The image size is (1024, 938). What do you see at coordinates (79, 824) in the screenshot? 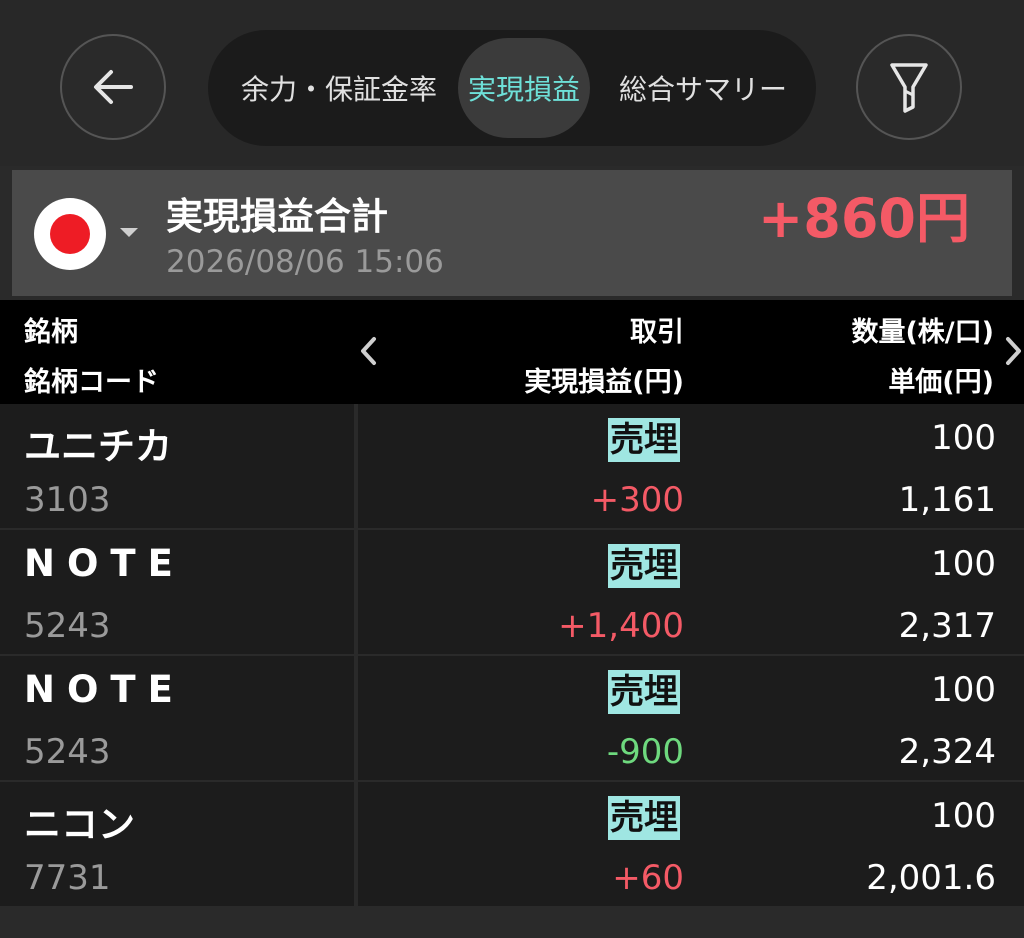
I see `stock-name: ニコン` at bounding box center [79, 824].